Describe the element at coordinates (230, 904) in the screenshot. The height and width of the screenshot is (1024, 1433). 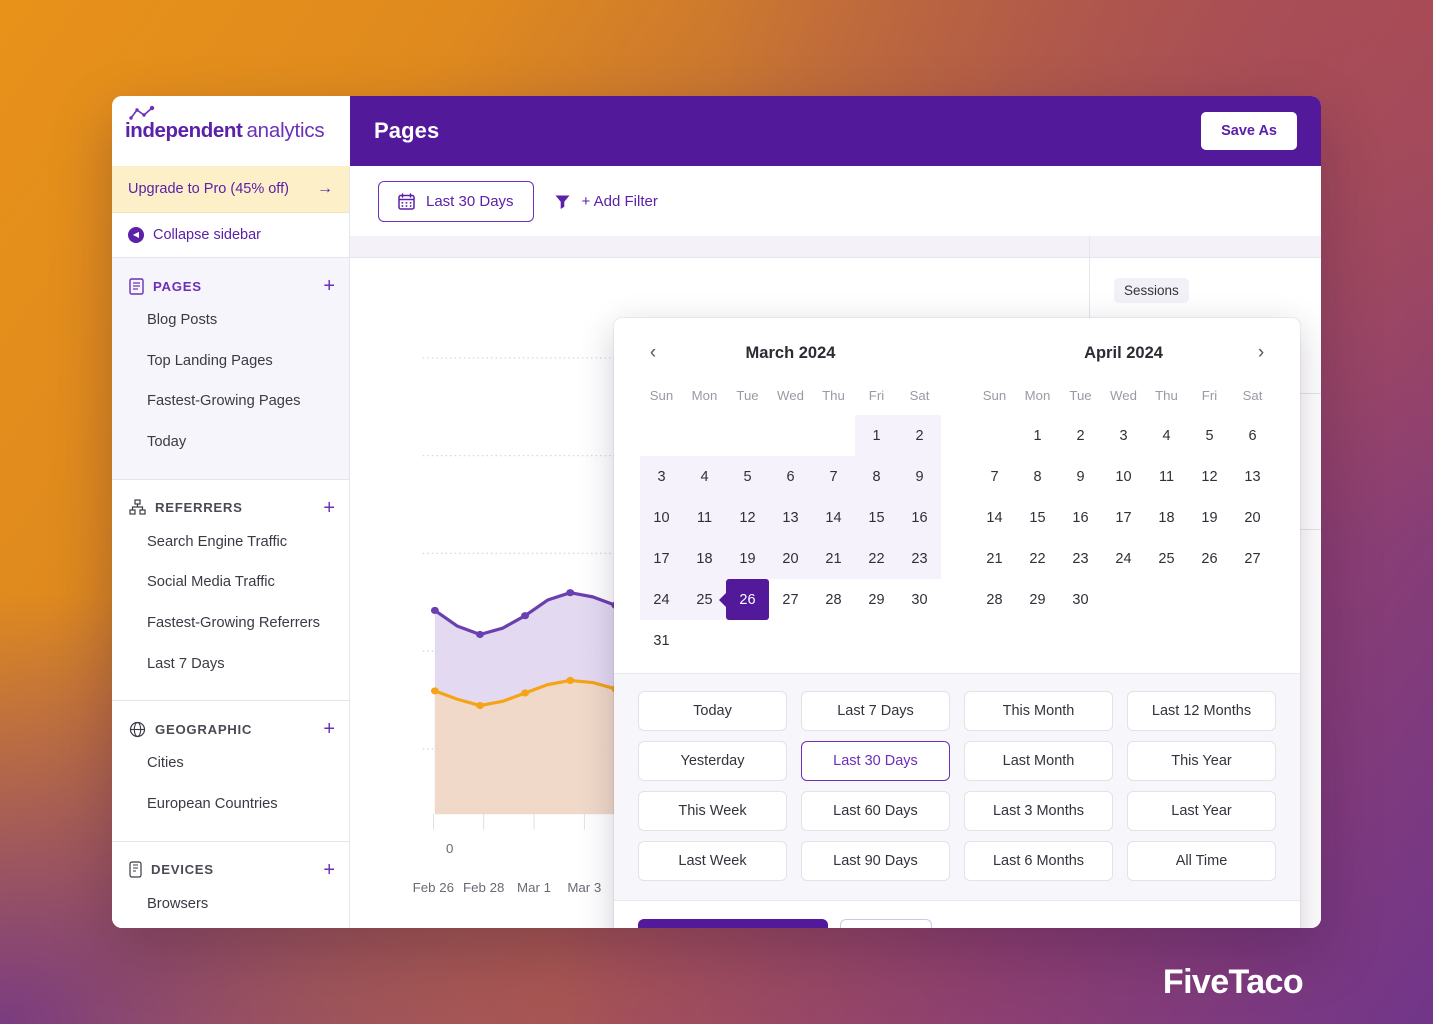
I see `sidebar-item-browsers: Browsers` at that location.